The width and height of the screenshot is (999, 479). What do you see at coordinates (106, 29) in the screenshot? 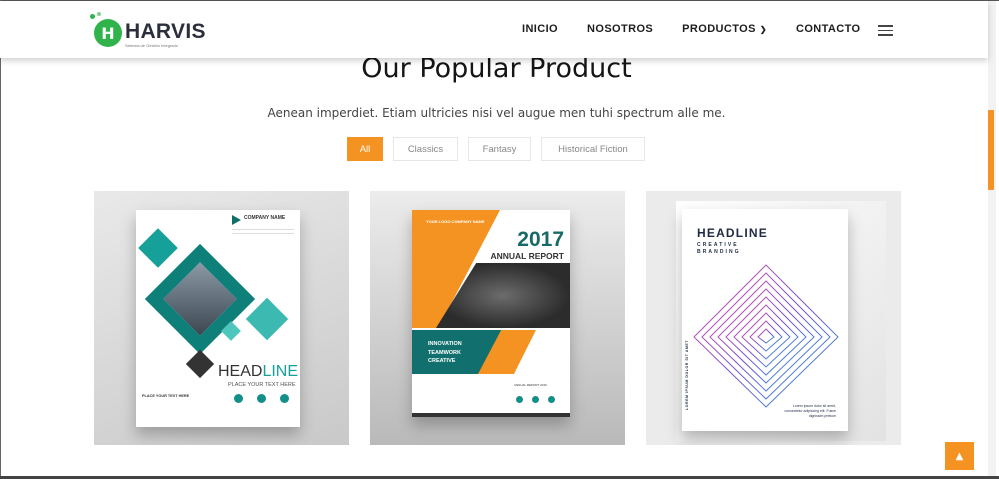
I see `logo-icon: H` at bounding box center [106, 29].